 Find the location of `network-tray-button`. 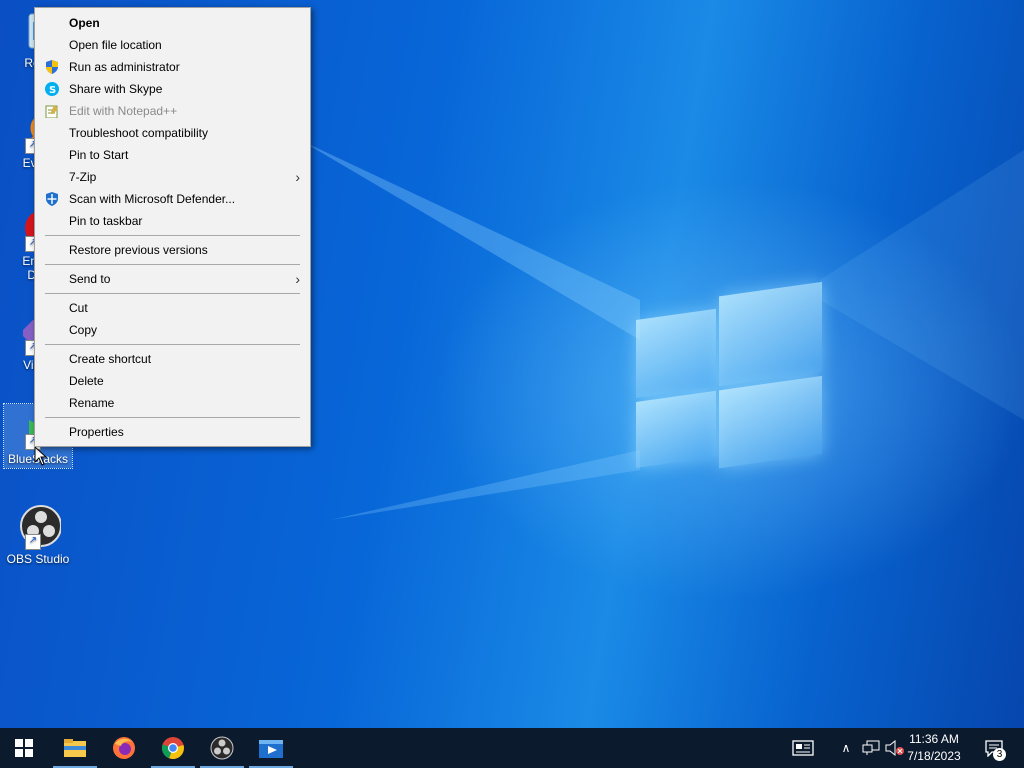

network-tray-button is located at coordinates (871, 748).